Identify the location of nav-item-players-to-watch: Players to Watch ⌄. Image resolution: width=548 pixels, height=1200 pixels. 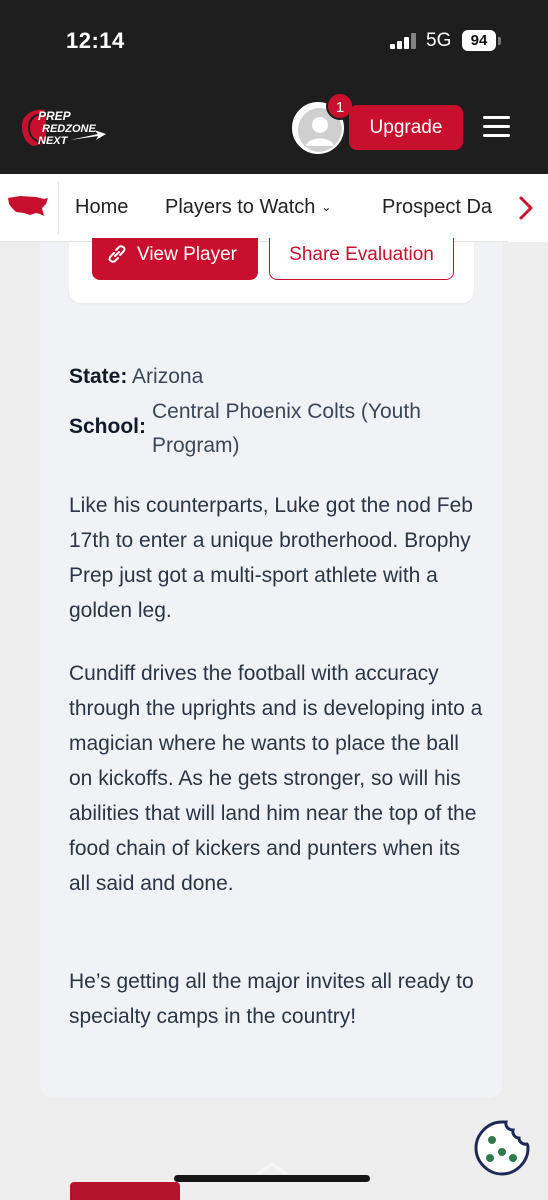
(248, 207).